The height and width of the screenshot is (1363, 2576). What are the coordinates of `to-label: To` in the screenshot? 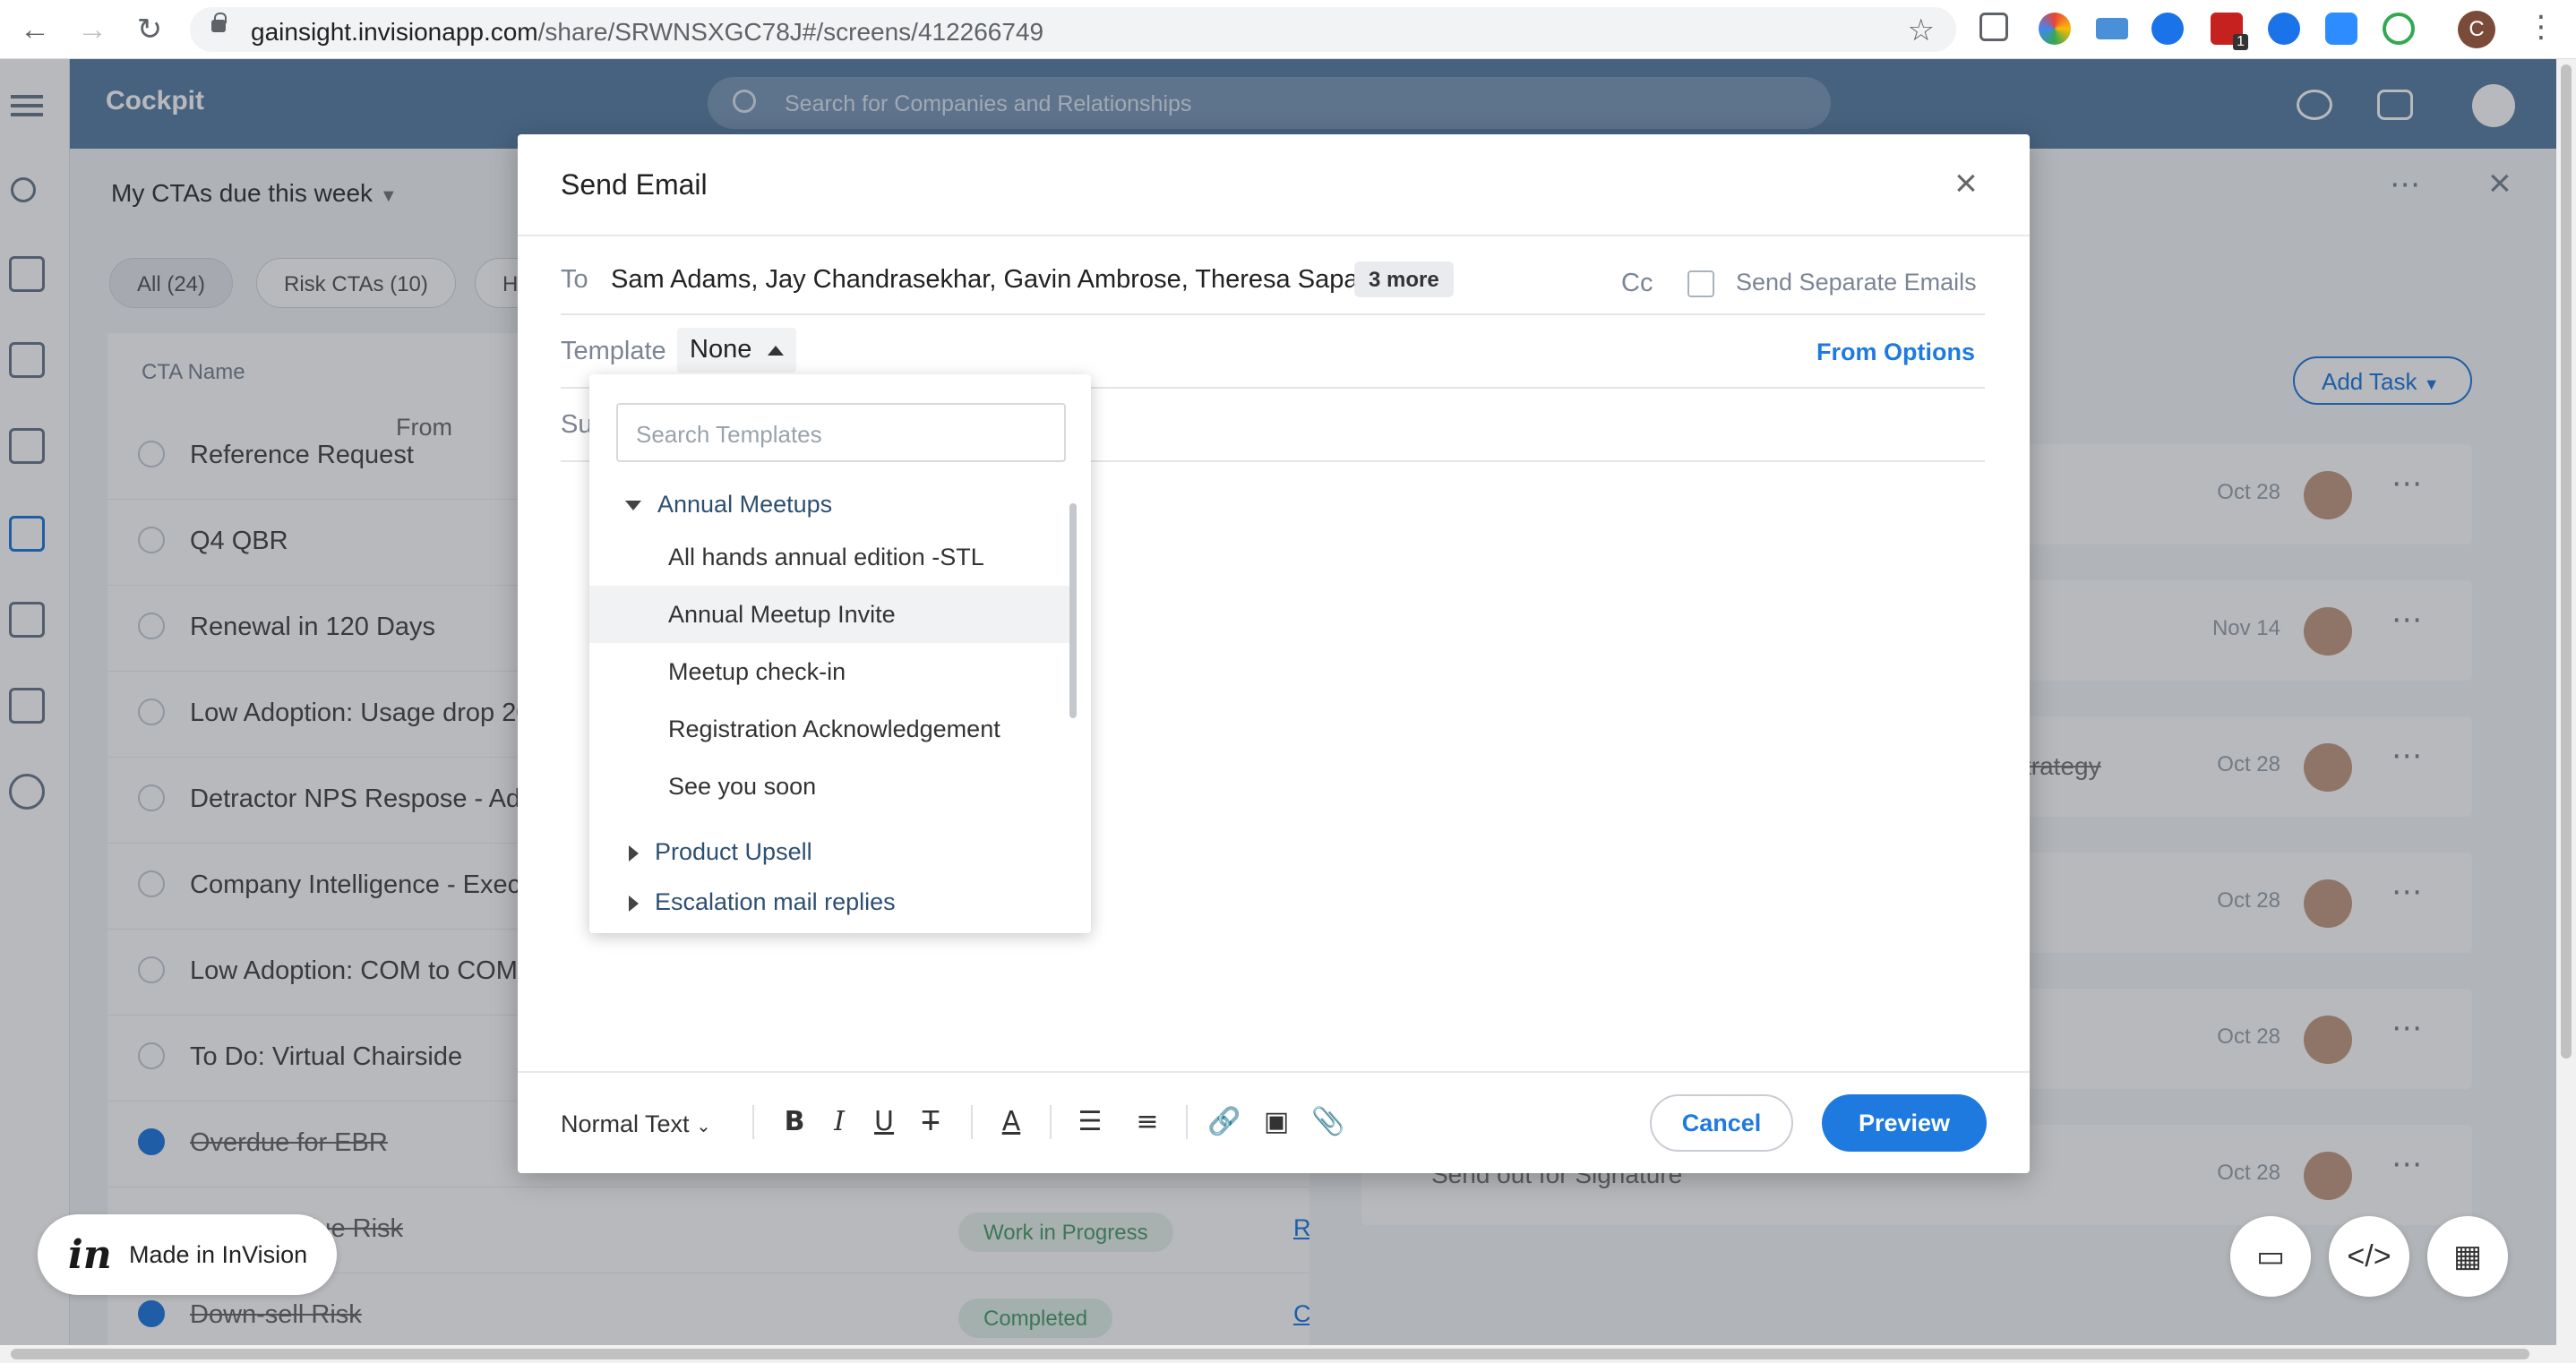 It's located at (574, 279).